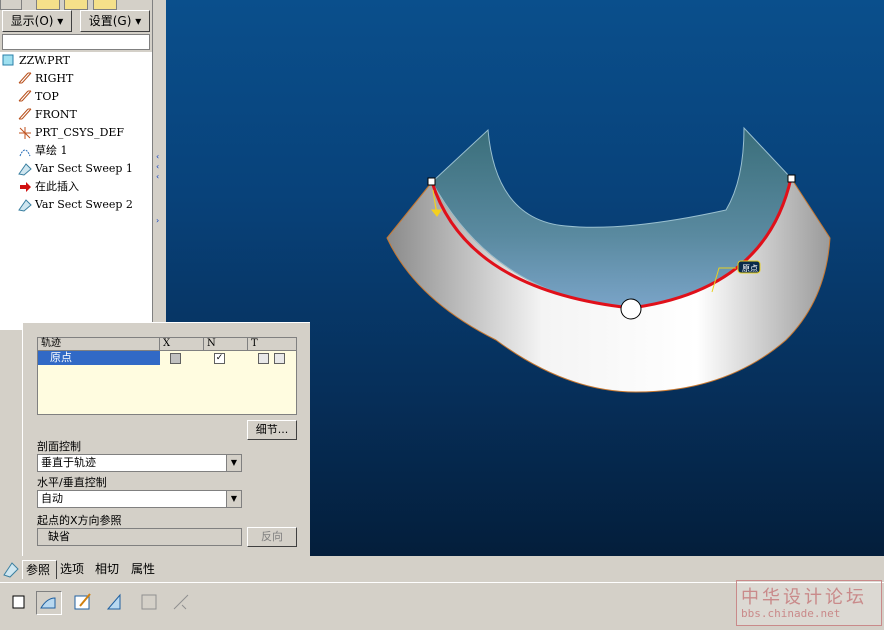 The height and width of the screenshot is (630, 884). I want to click on flip-direction-icon, so click(182, 602).